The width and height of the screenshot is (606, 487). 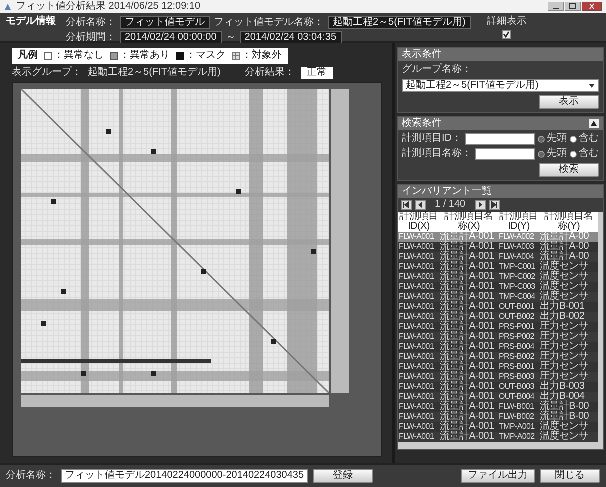 I want to click on table-row: FLW-A001 流量計A-001 TMP-A001 温度センサ, so click(x=498, y=427).